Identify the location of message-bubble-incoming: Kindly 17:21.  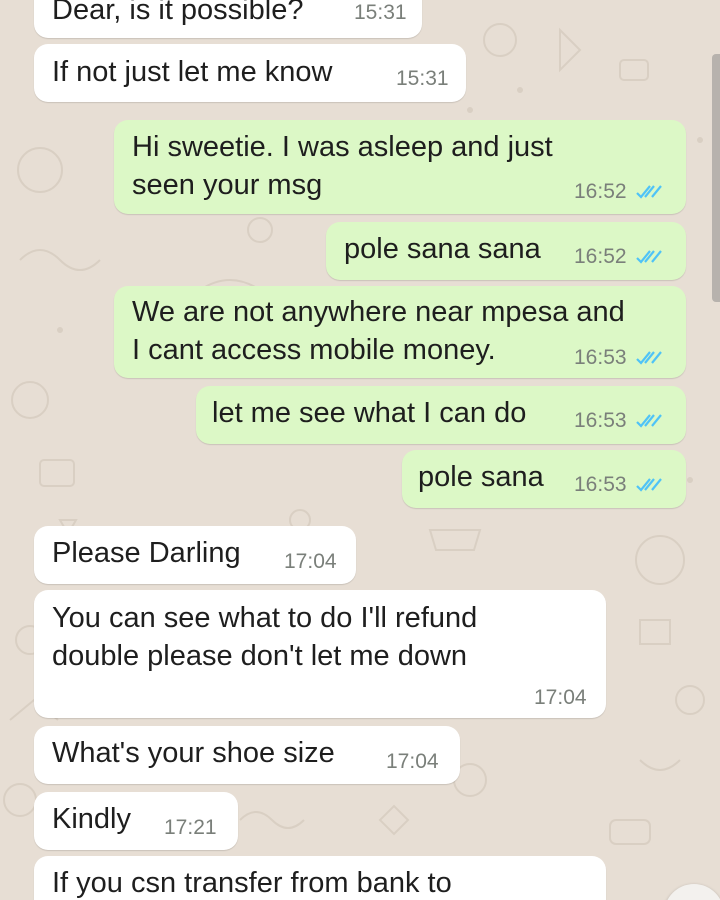
(136, 821).